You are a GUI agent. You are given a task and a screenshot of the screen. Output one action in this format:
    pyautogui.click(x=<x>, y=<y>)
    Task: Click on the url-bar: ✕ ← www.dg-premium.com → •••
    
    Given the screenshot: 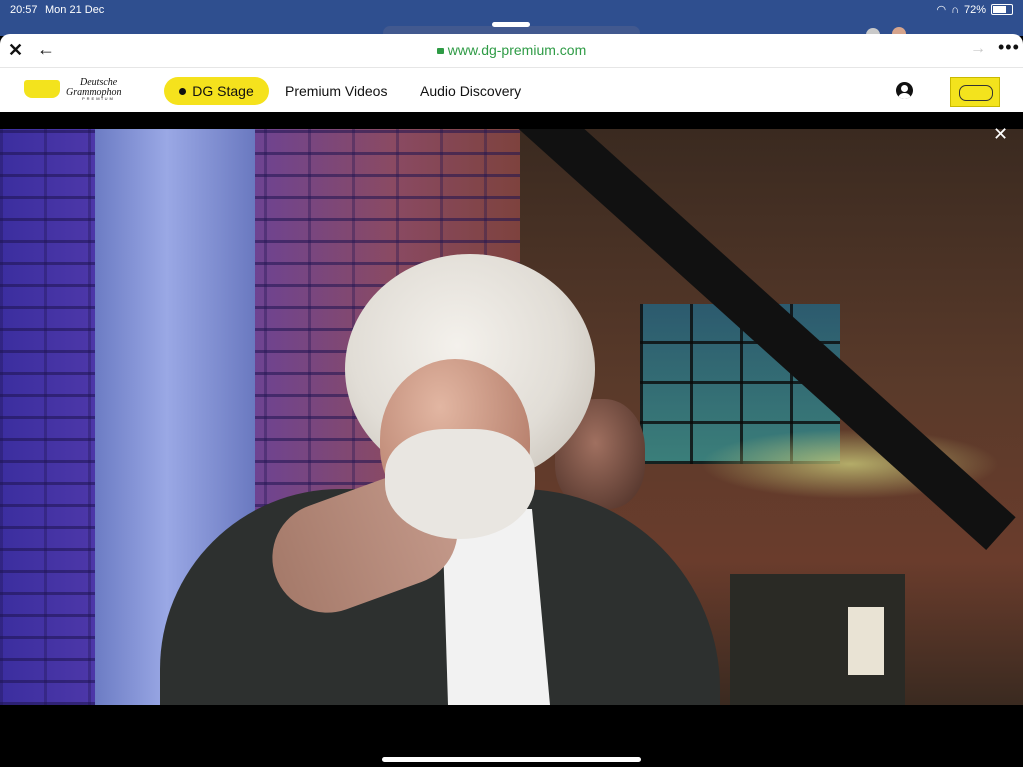 What is the action you would take?
    pyautogui.click(x=511, y=51)
    